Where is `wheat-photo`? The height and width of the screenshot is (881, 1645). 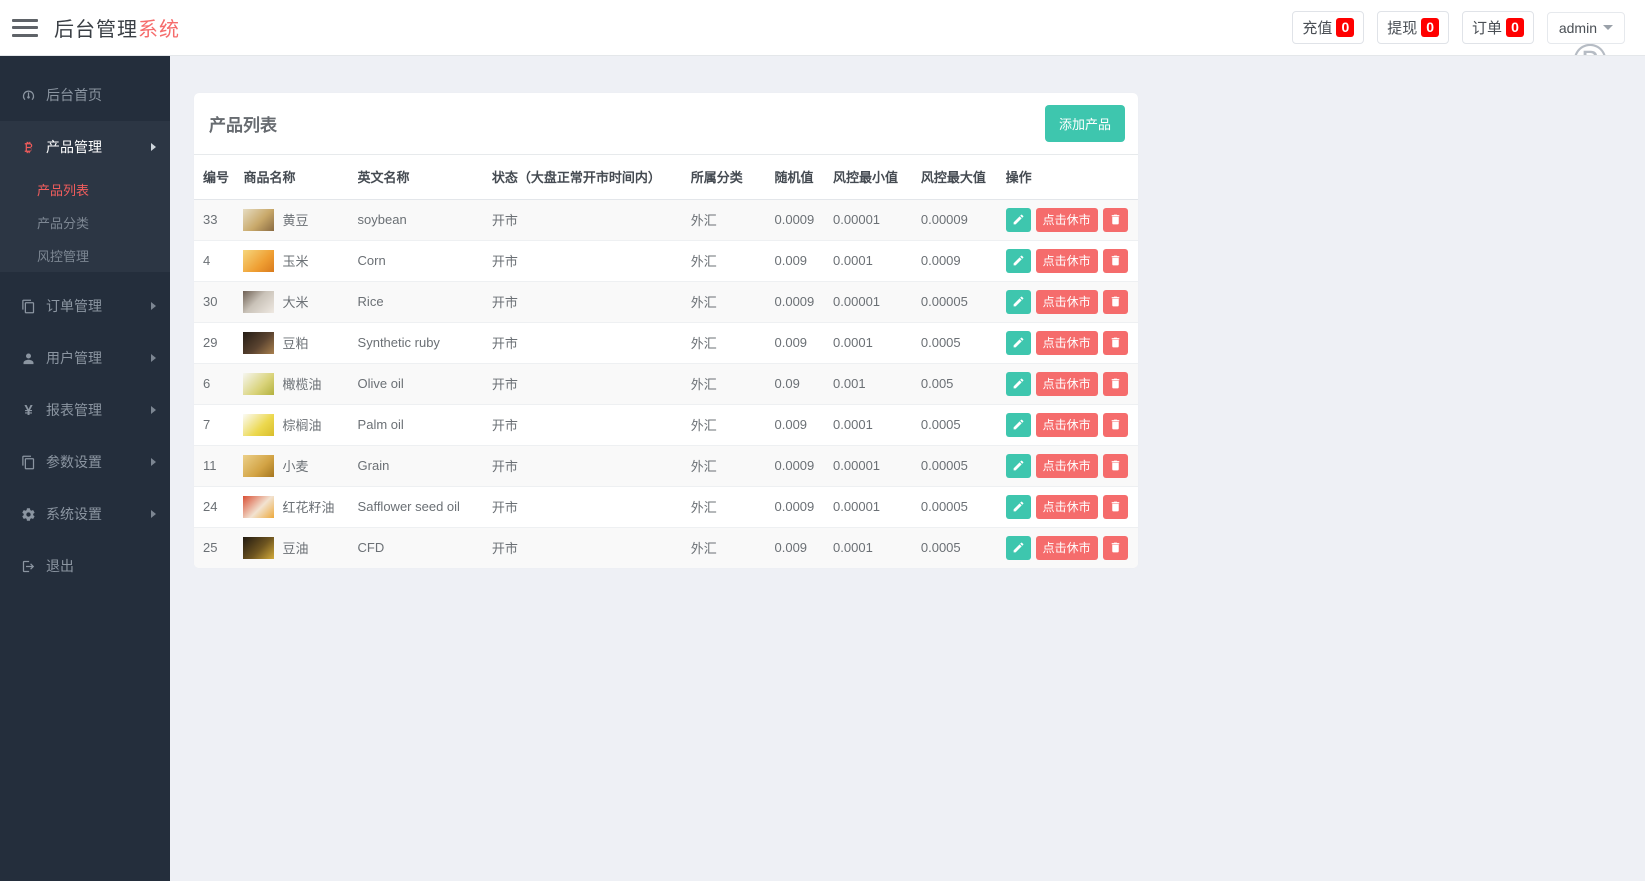
wheat-photo is located at coordinates (259, 465).